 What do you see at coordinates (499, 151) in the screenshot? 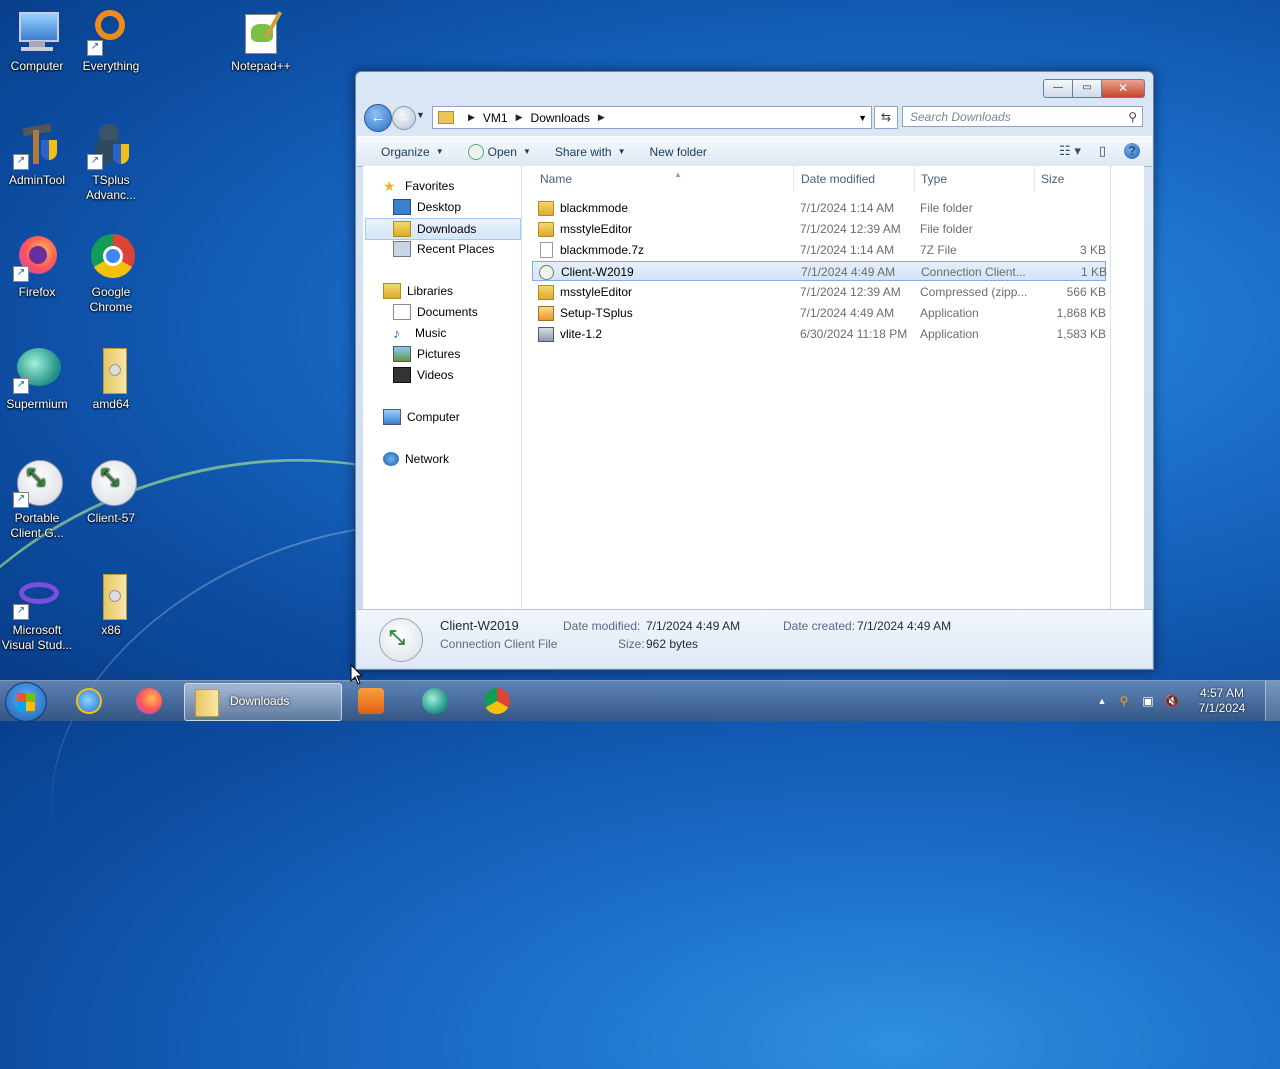
I see `open-button: Open ▼` at bounding box center [499, 151].